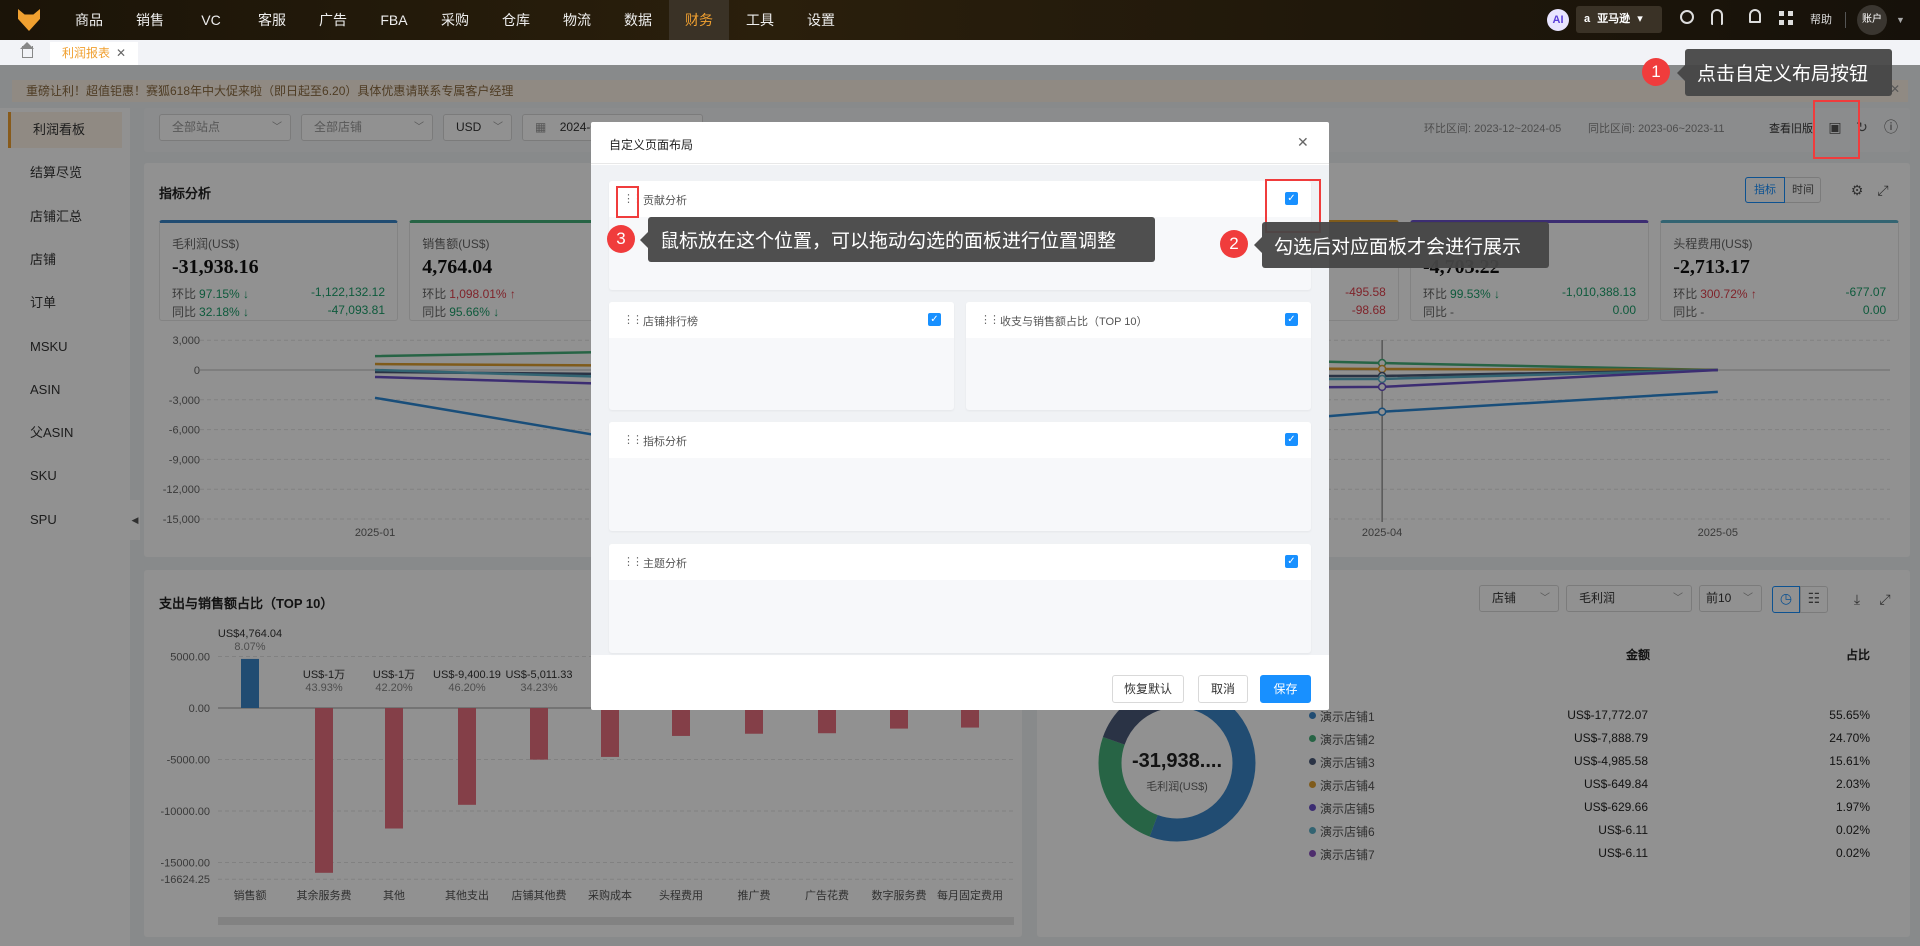 Image resolution: width=1920 pixels, height=946 pixels. Describe the element at coordinates (888, 241) in the screenshot. I see `tooltip-text: 鼠标放在这个位置，可以拖动勾选的面板进行位置调整` at that location.